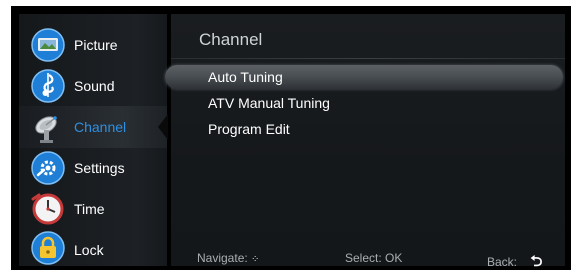  I want to click on settings-icon, so click(48, 168).